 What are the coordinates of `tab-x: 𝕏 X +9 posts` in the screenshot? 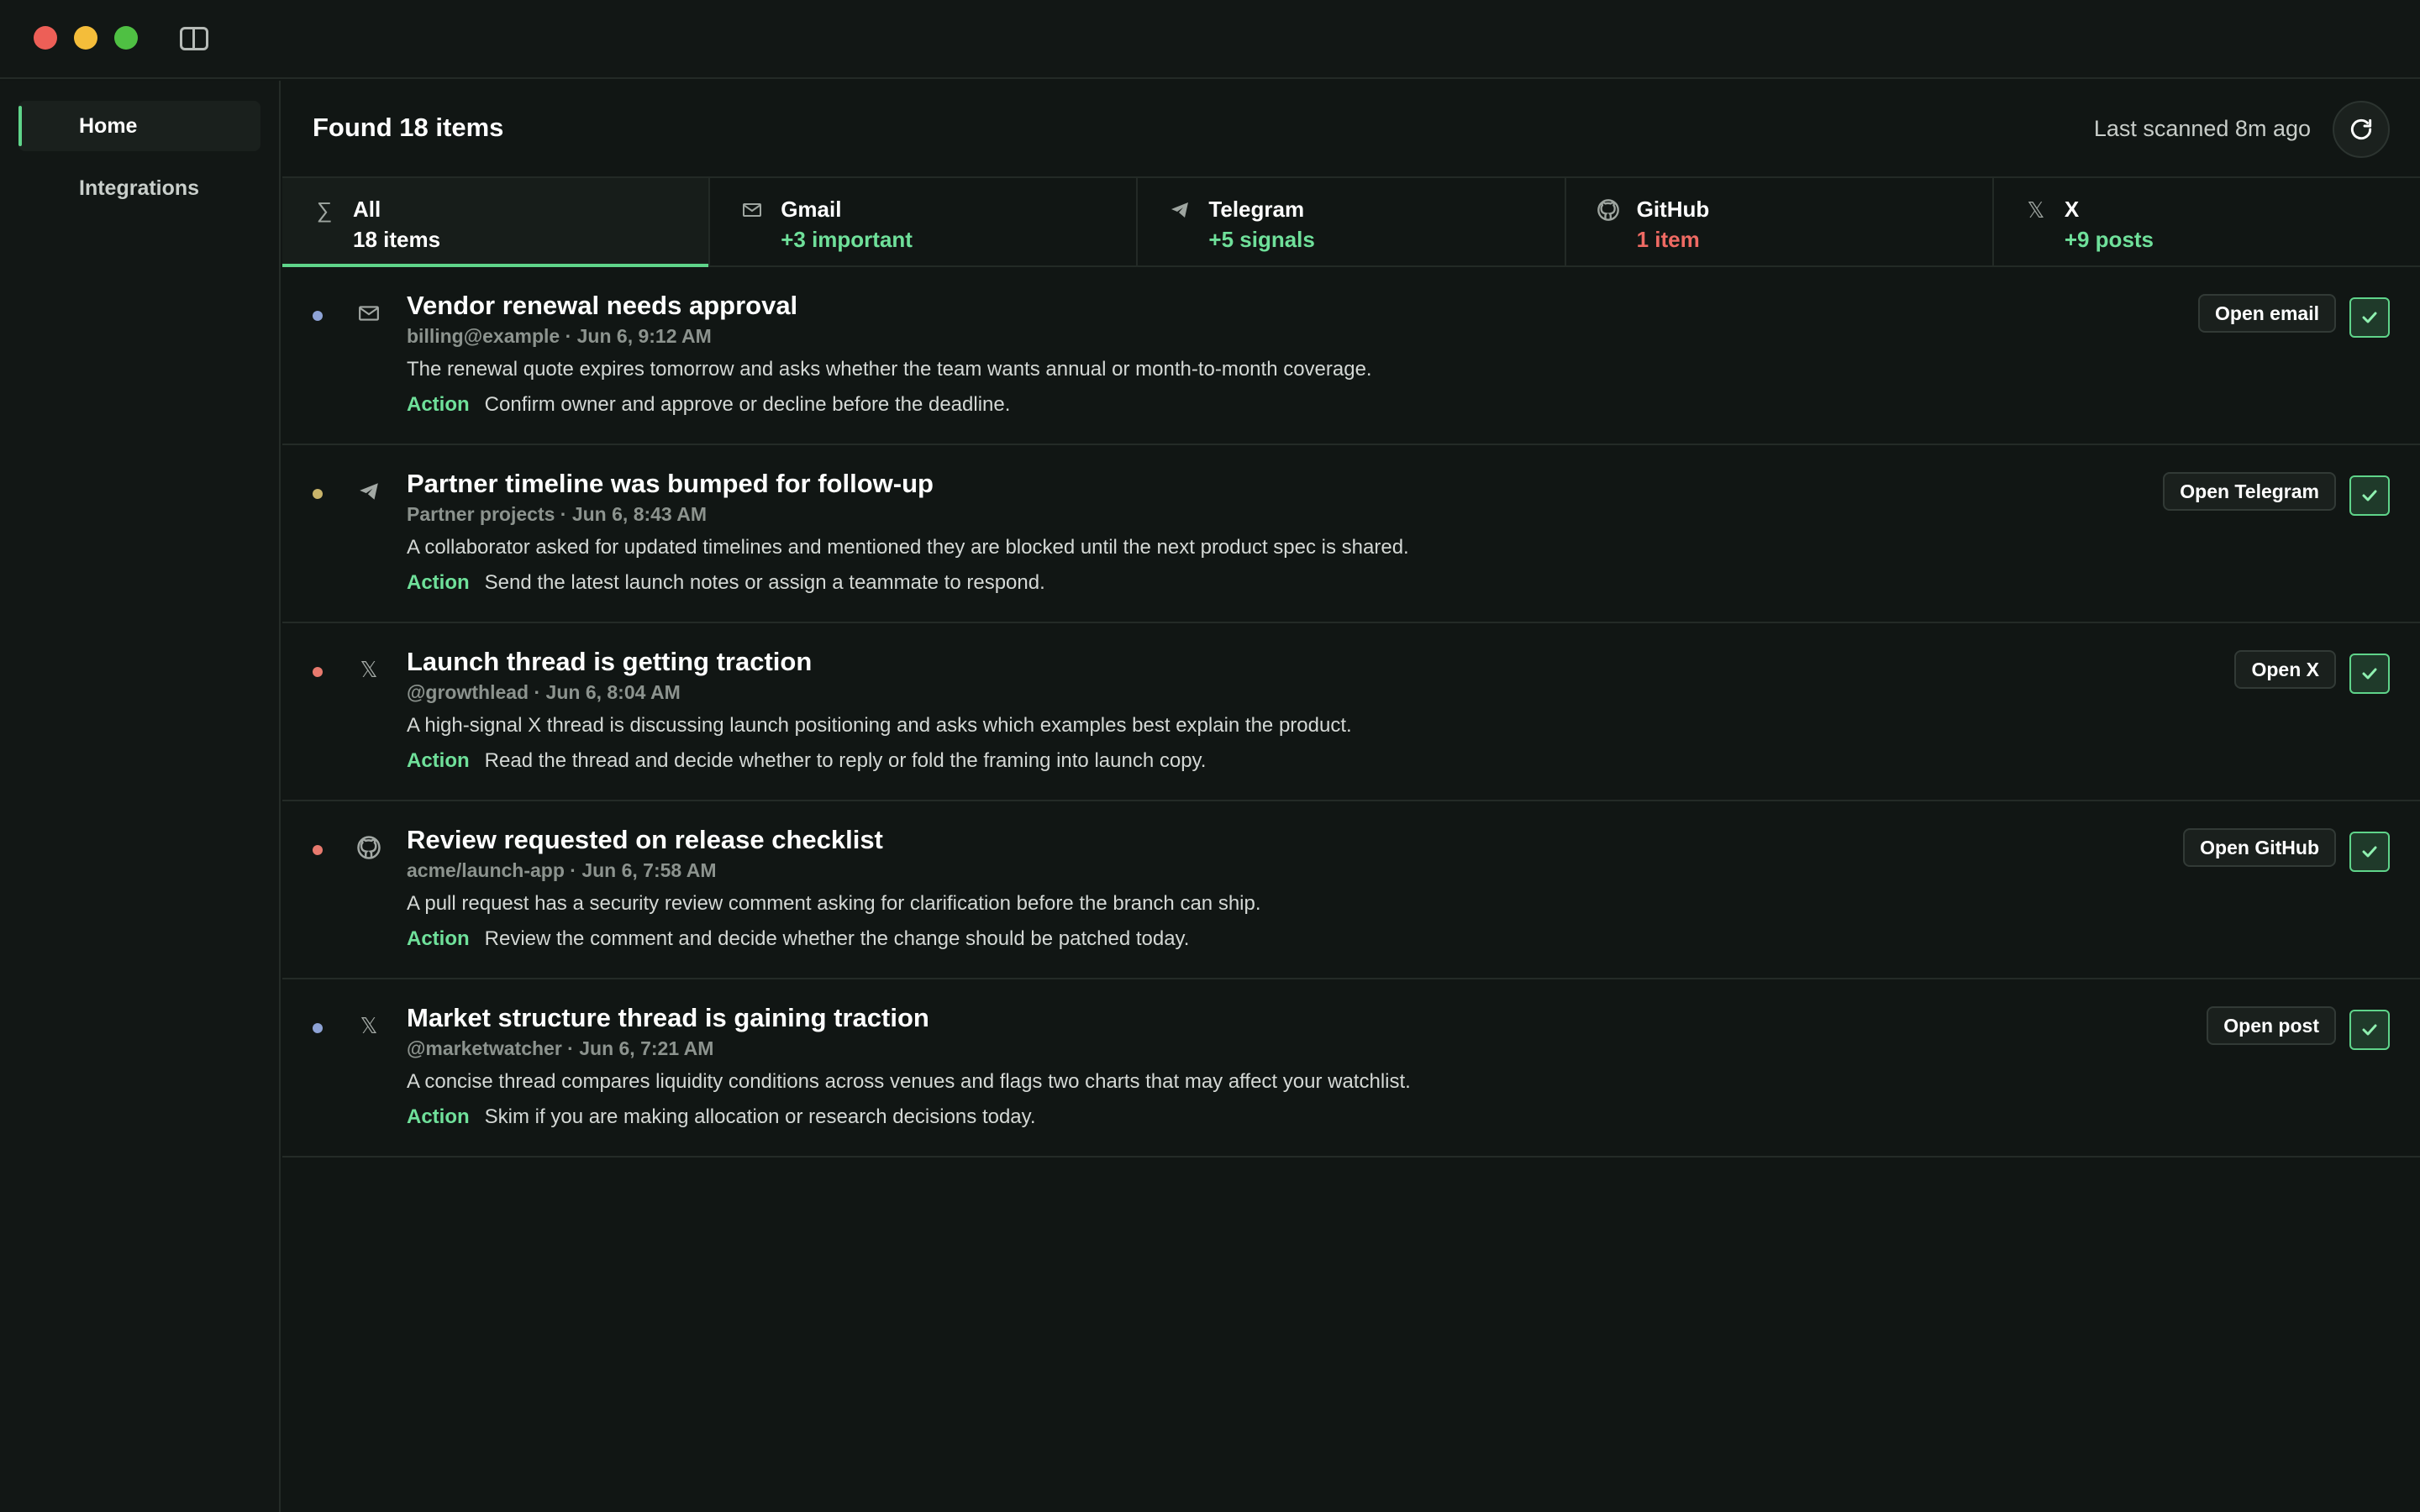 It's located at (2207, 221).